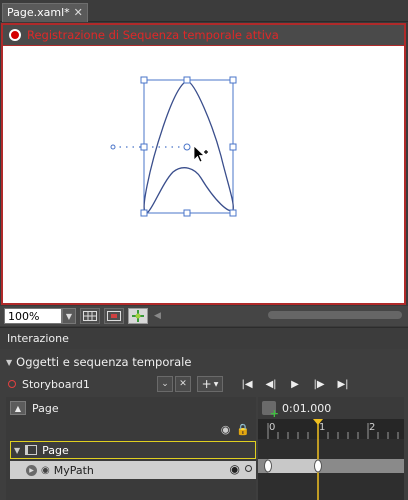  What do you see at coordinates (200, 154) in the screenshot?
I see `mouse-cursor-icon` at bounding box center [200, 154].